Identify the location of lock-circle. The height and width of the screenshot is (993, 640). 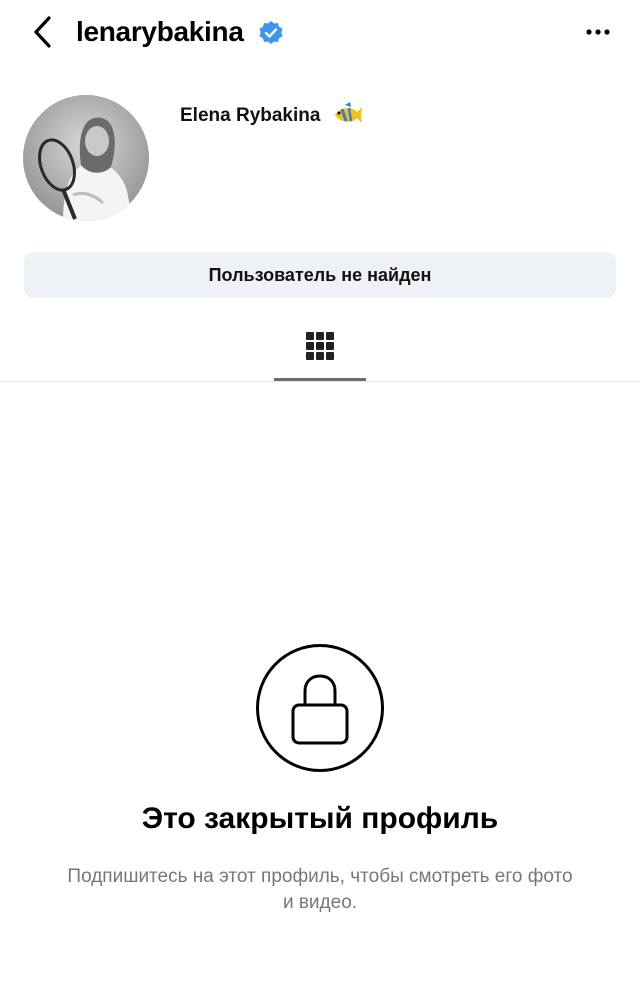
(320, 708).